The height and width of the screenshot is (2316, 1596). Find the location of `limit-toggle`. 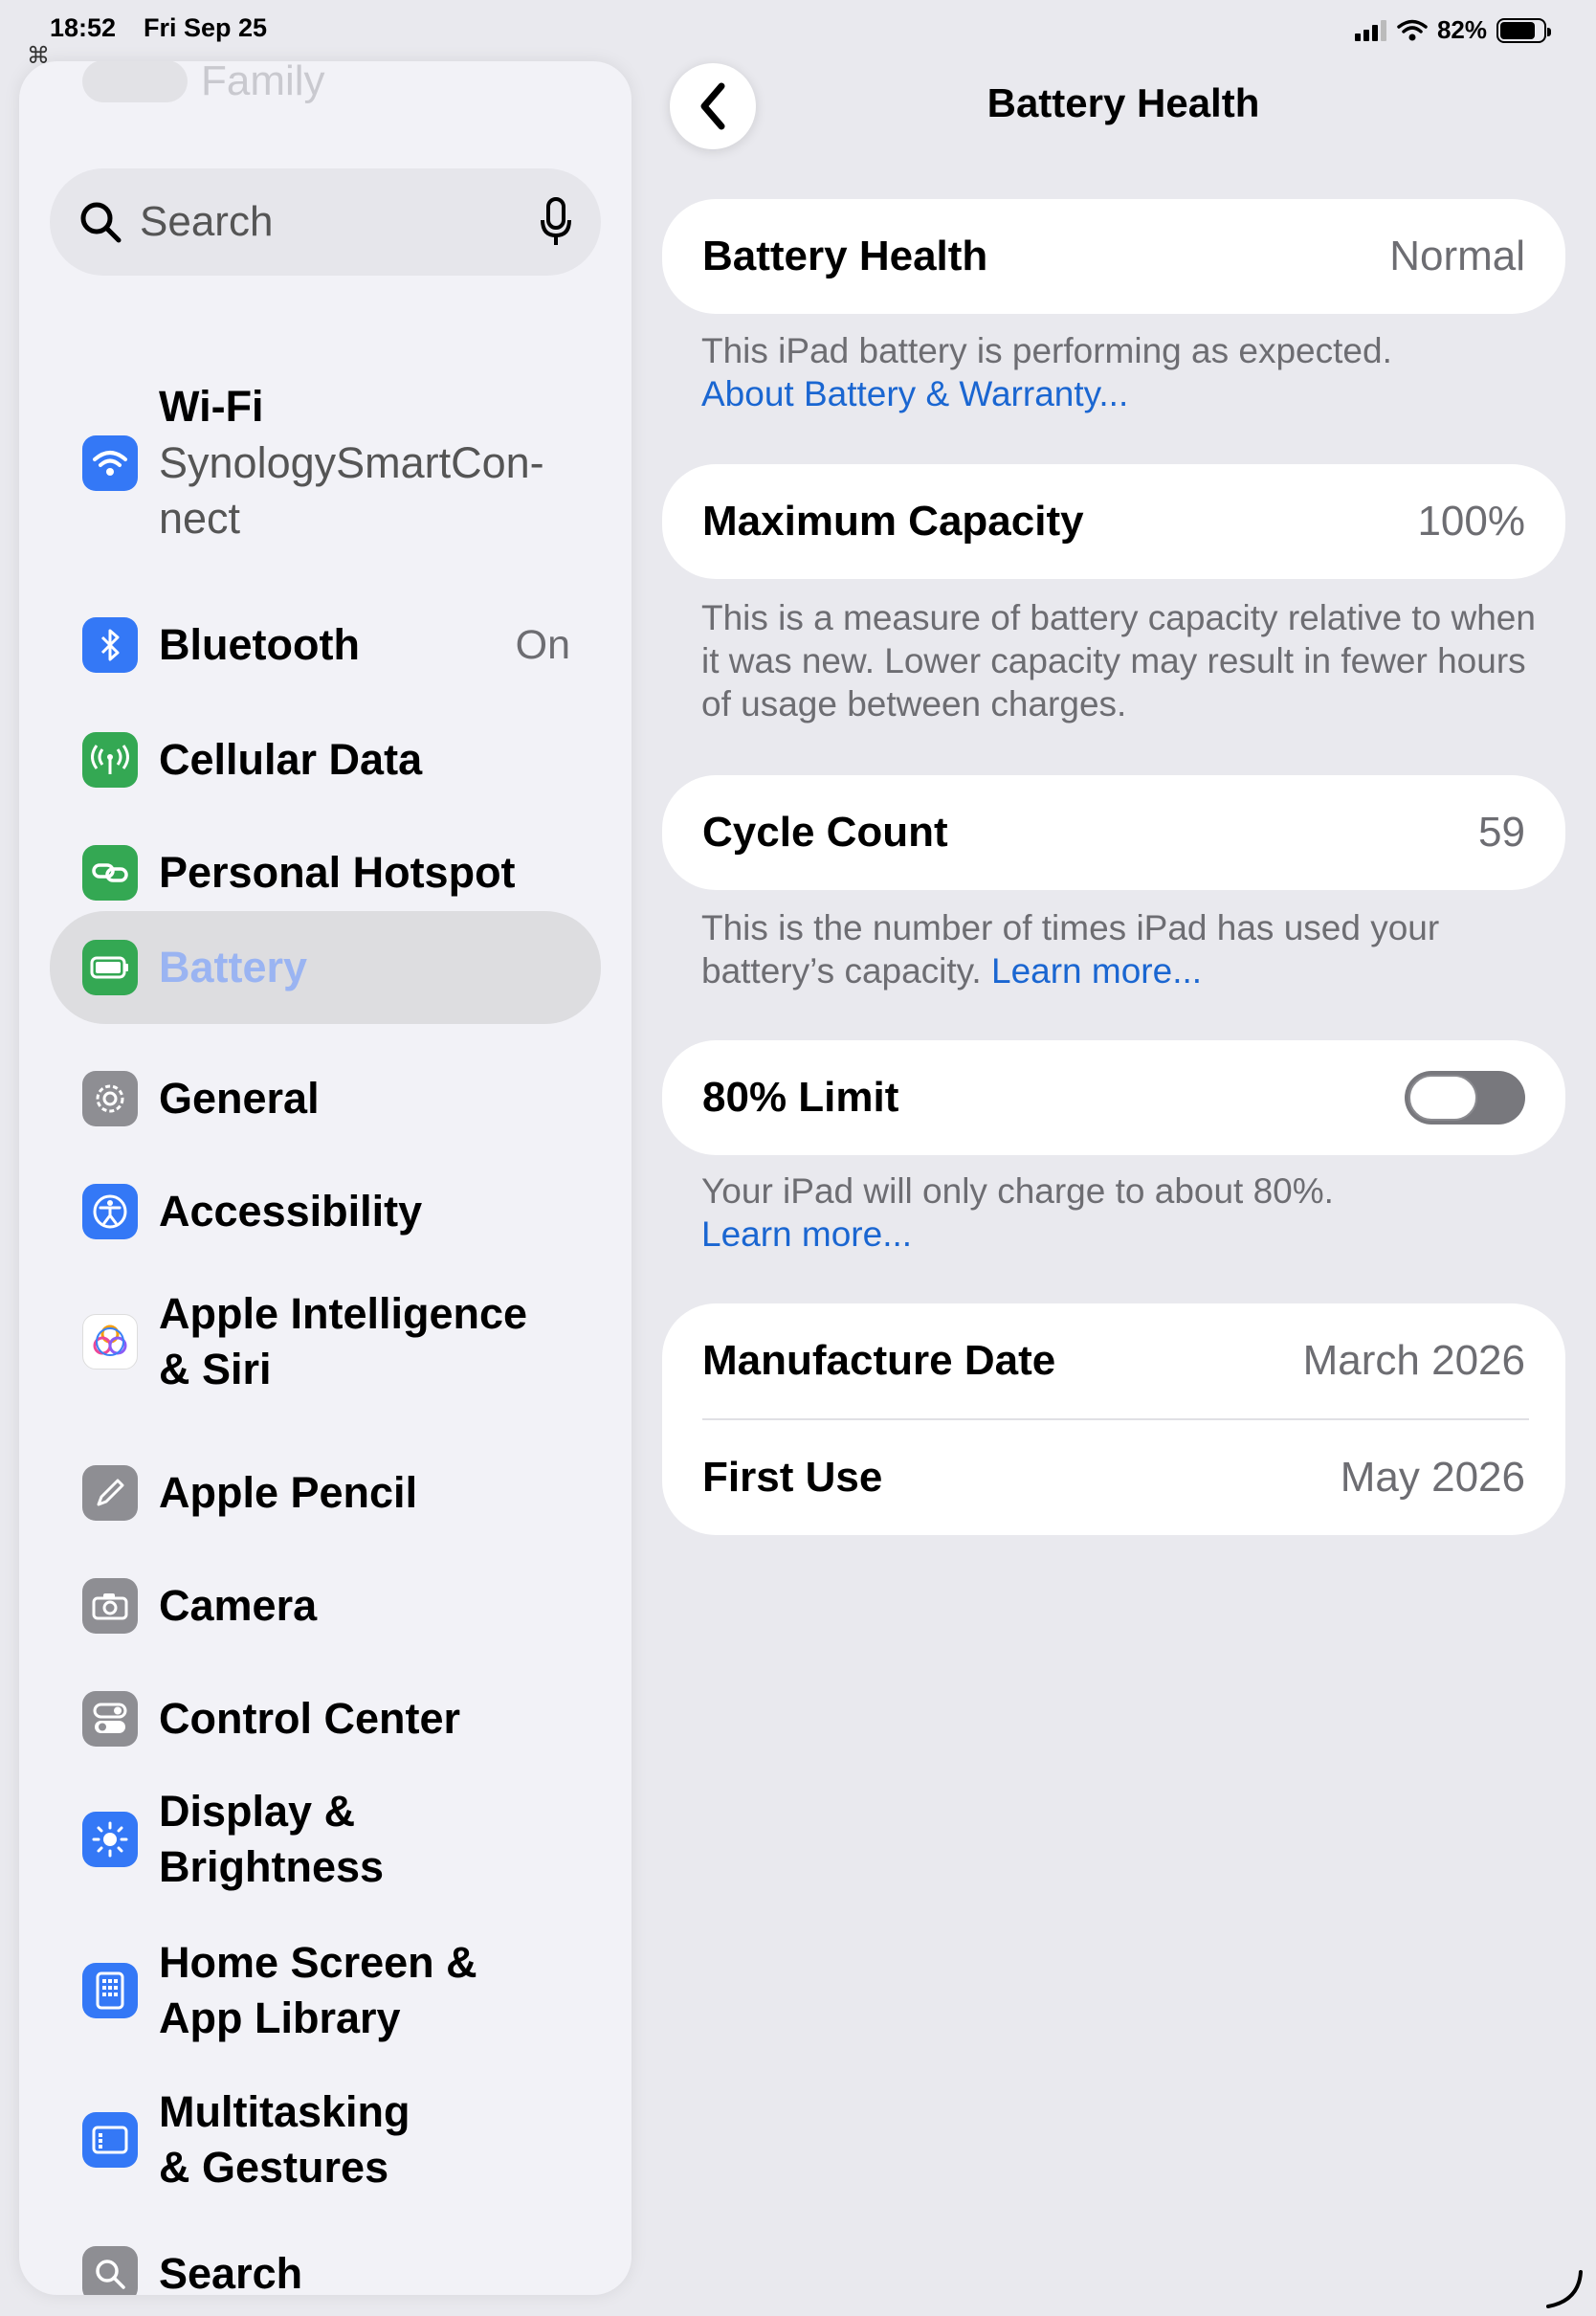

limit-toggle is located at coordinates (1465, 1098).